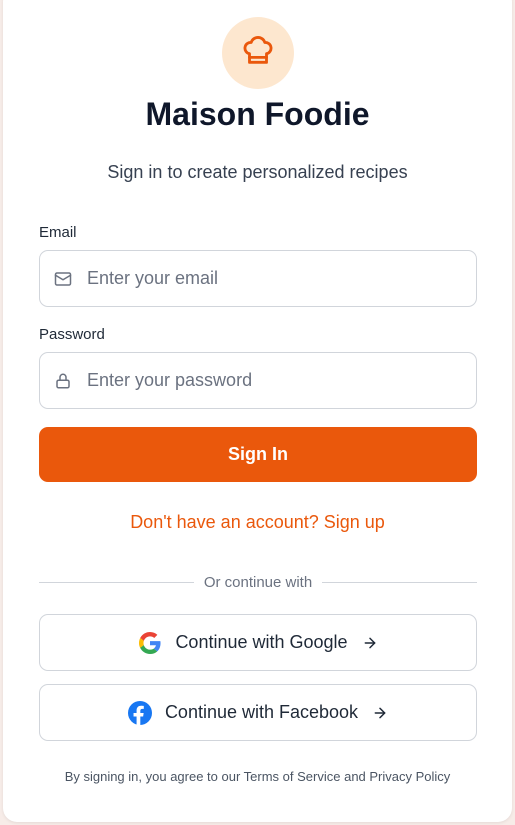 This screenshot has height=825, width=515. I want to click on divider-line-right, so click(400, 582).